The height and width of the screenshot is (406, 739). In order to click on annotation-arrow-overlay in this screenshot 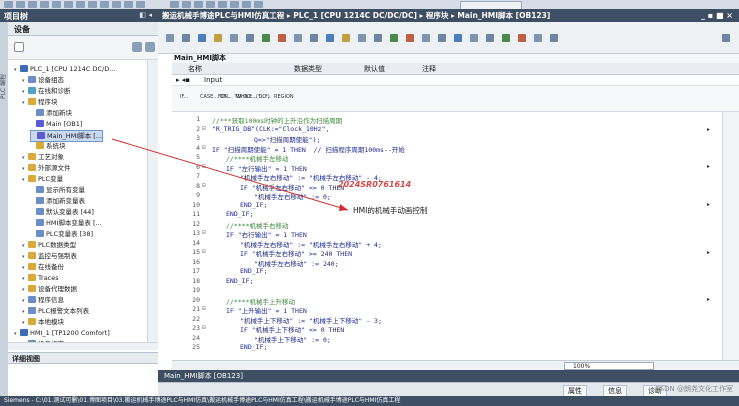, I will do `click(230, 174)`.